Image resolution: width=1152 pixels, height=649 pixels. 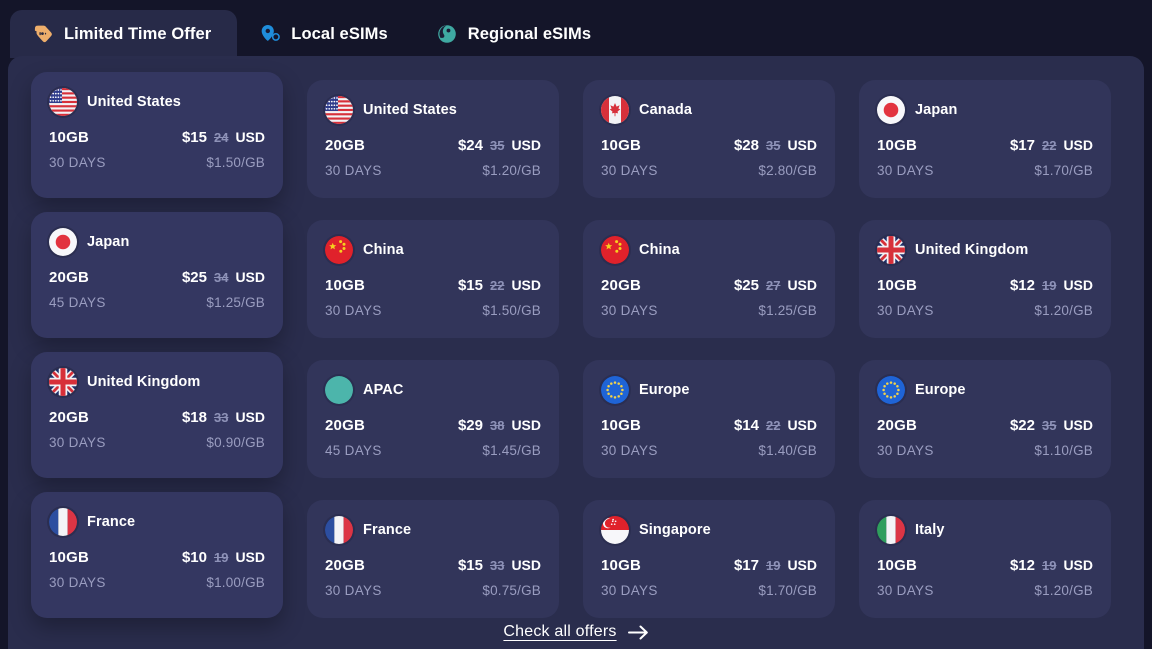 I want to click on offer-old-price: 38, so click(x=497, y=425).